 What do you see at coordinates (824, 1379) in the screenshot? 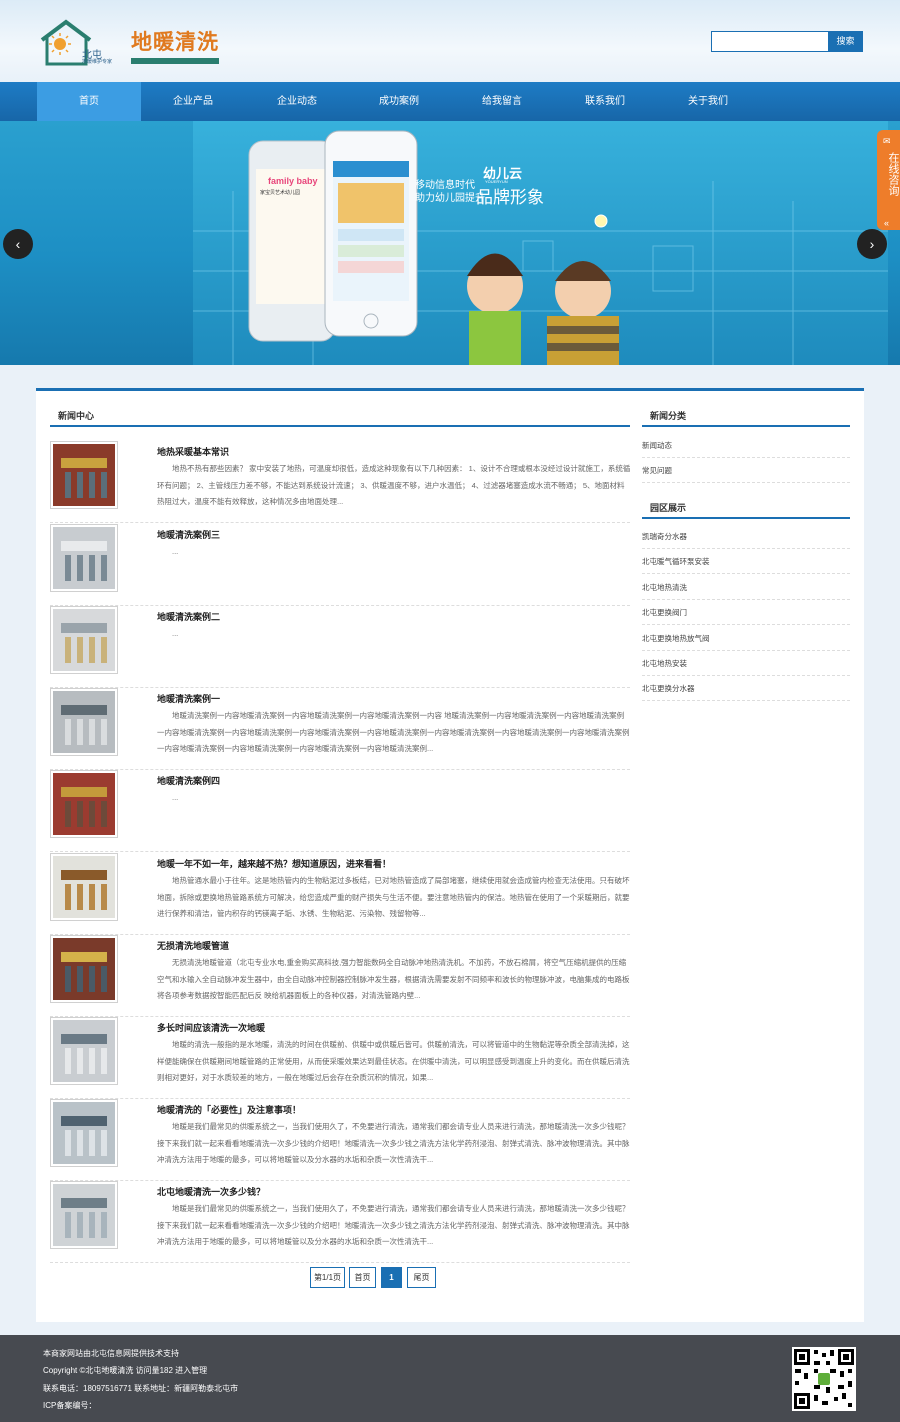
I see `qr-code-icon` at bounding box center [824, 1379].